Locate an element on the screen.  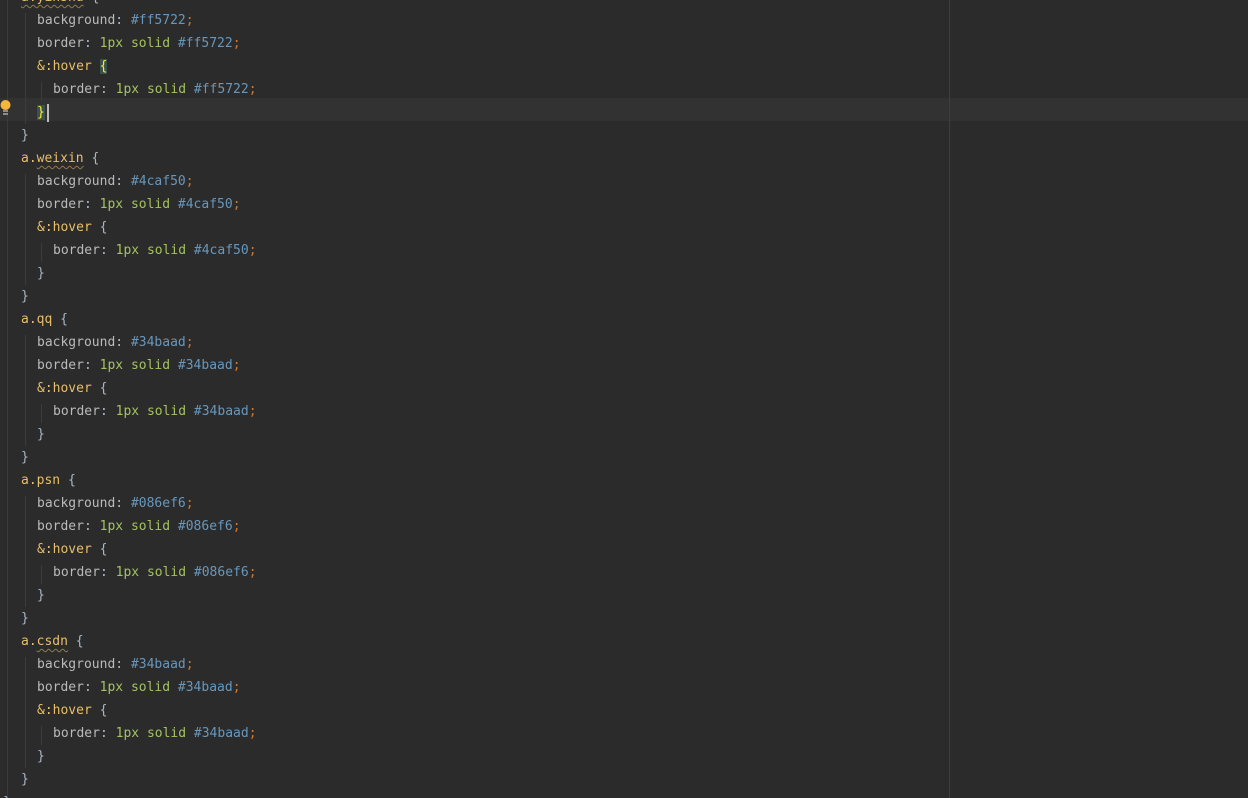
code-line: a.qq { is located at coordinates (44, 319).